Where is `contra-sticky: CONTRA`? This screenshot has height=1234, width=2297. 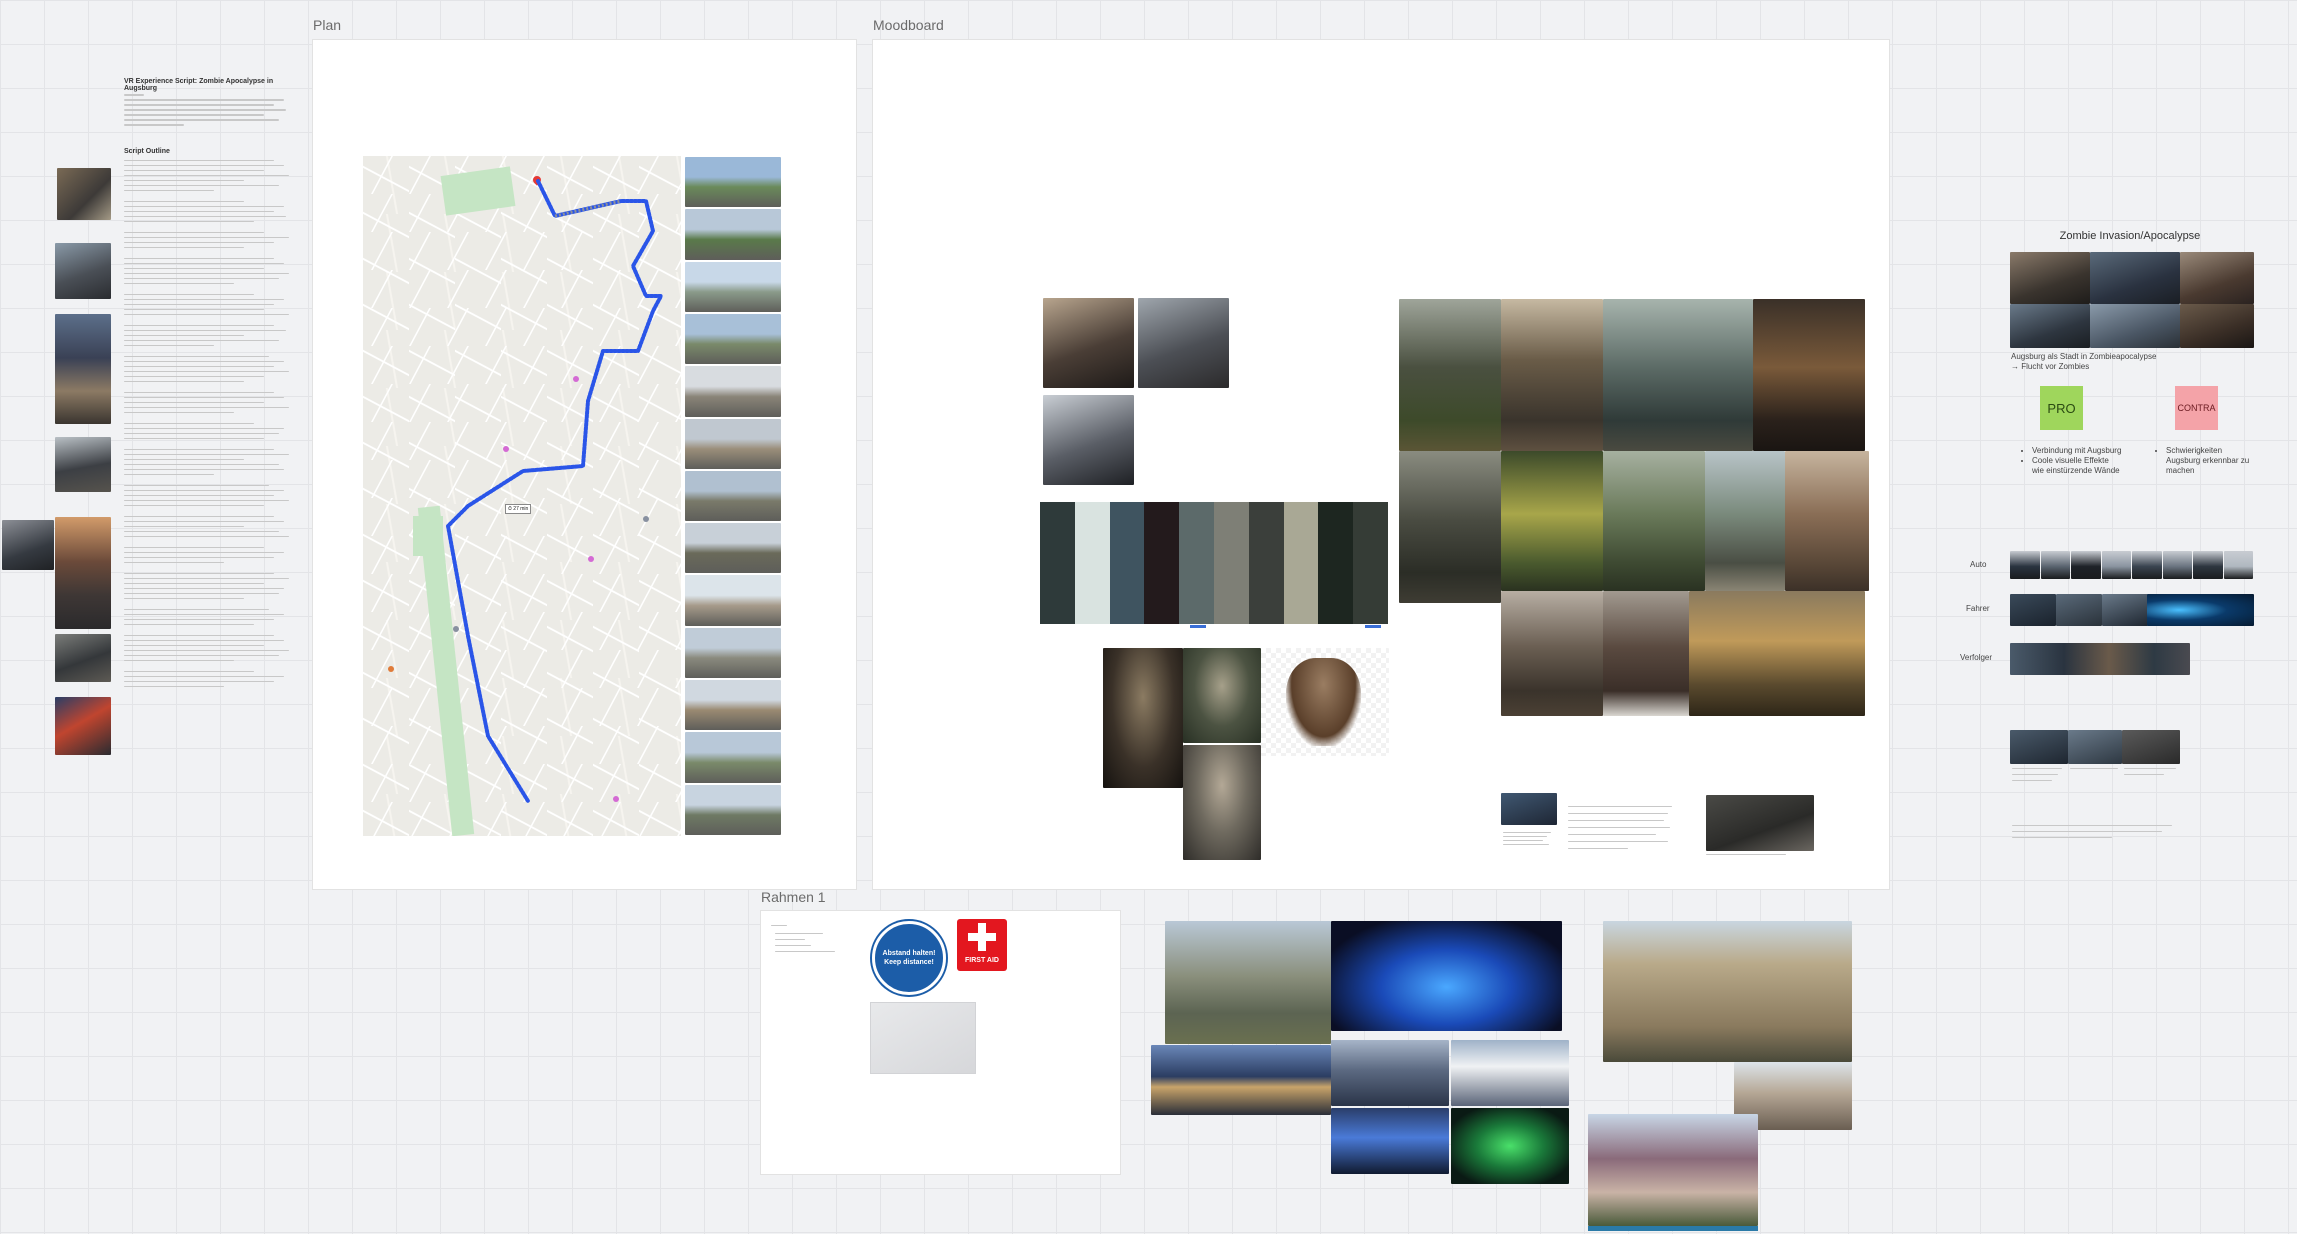
contra-sticky: CONTRA is located at coordinates (2196, 408).